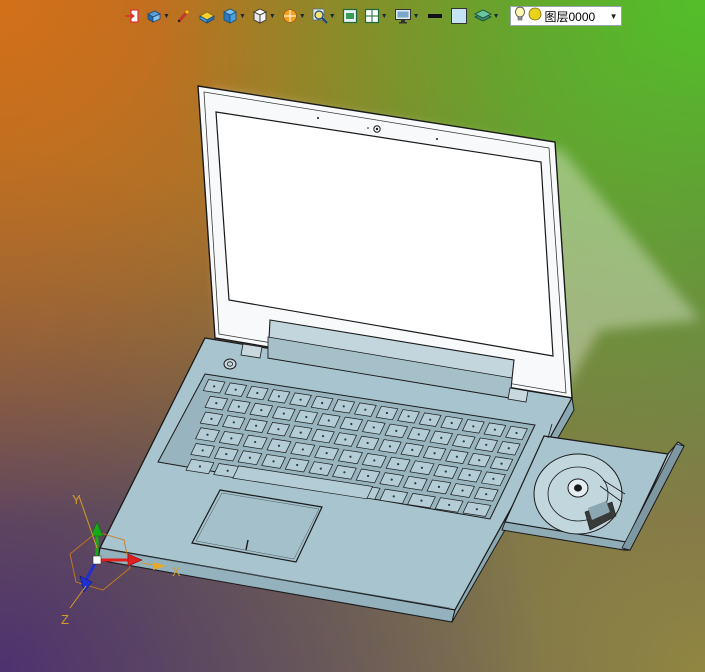 The width and height of the screenshot is (705, 672). What do you see at coordinates (230, 364) in the screenshot?
I see `power-button-icon` at bounding box center [230, 364].